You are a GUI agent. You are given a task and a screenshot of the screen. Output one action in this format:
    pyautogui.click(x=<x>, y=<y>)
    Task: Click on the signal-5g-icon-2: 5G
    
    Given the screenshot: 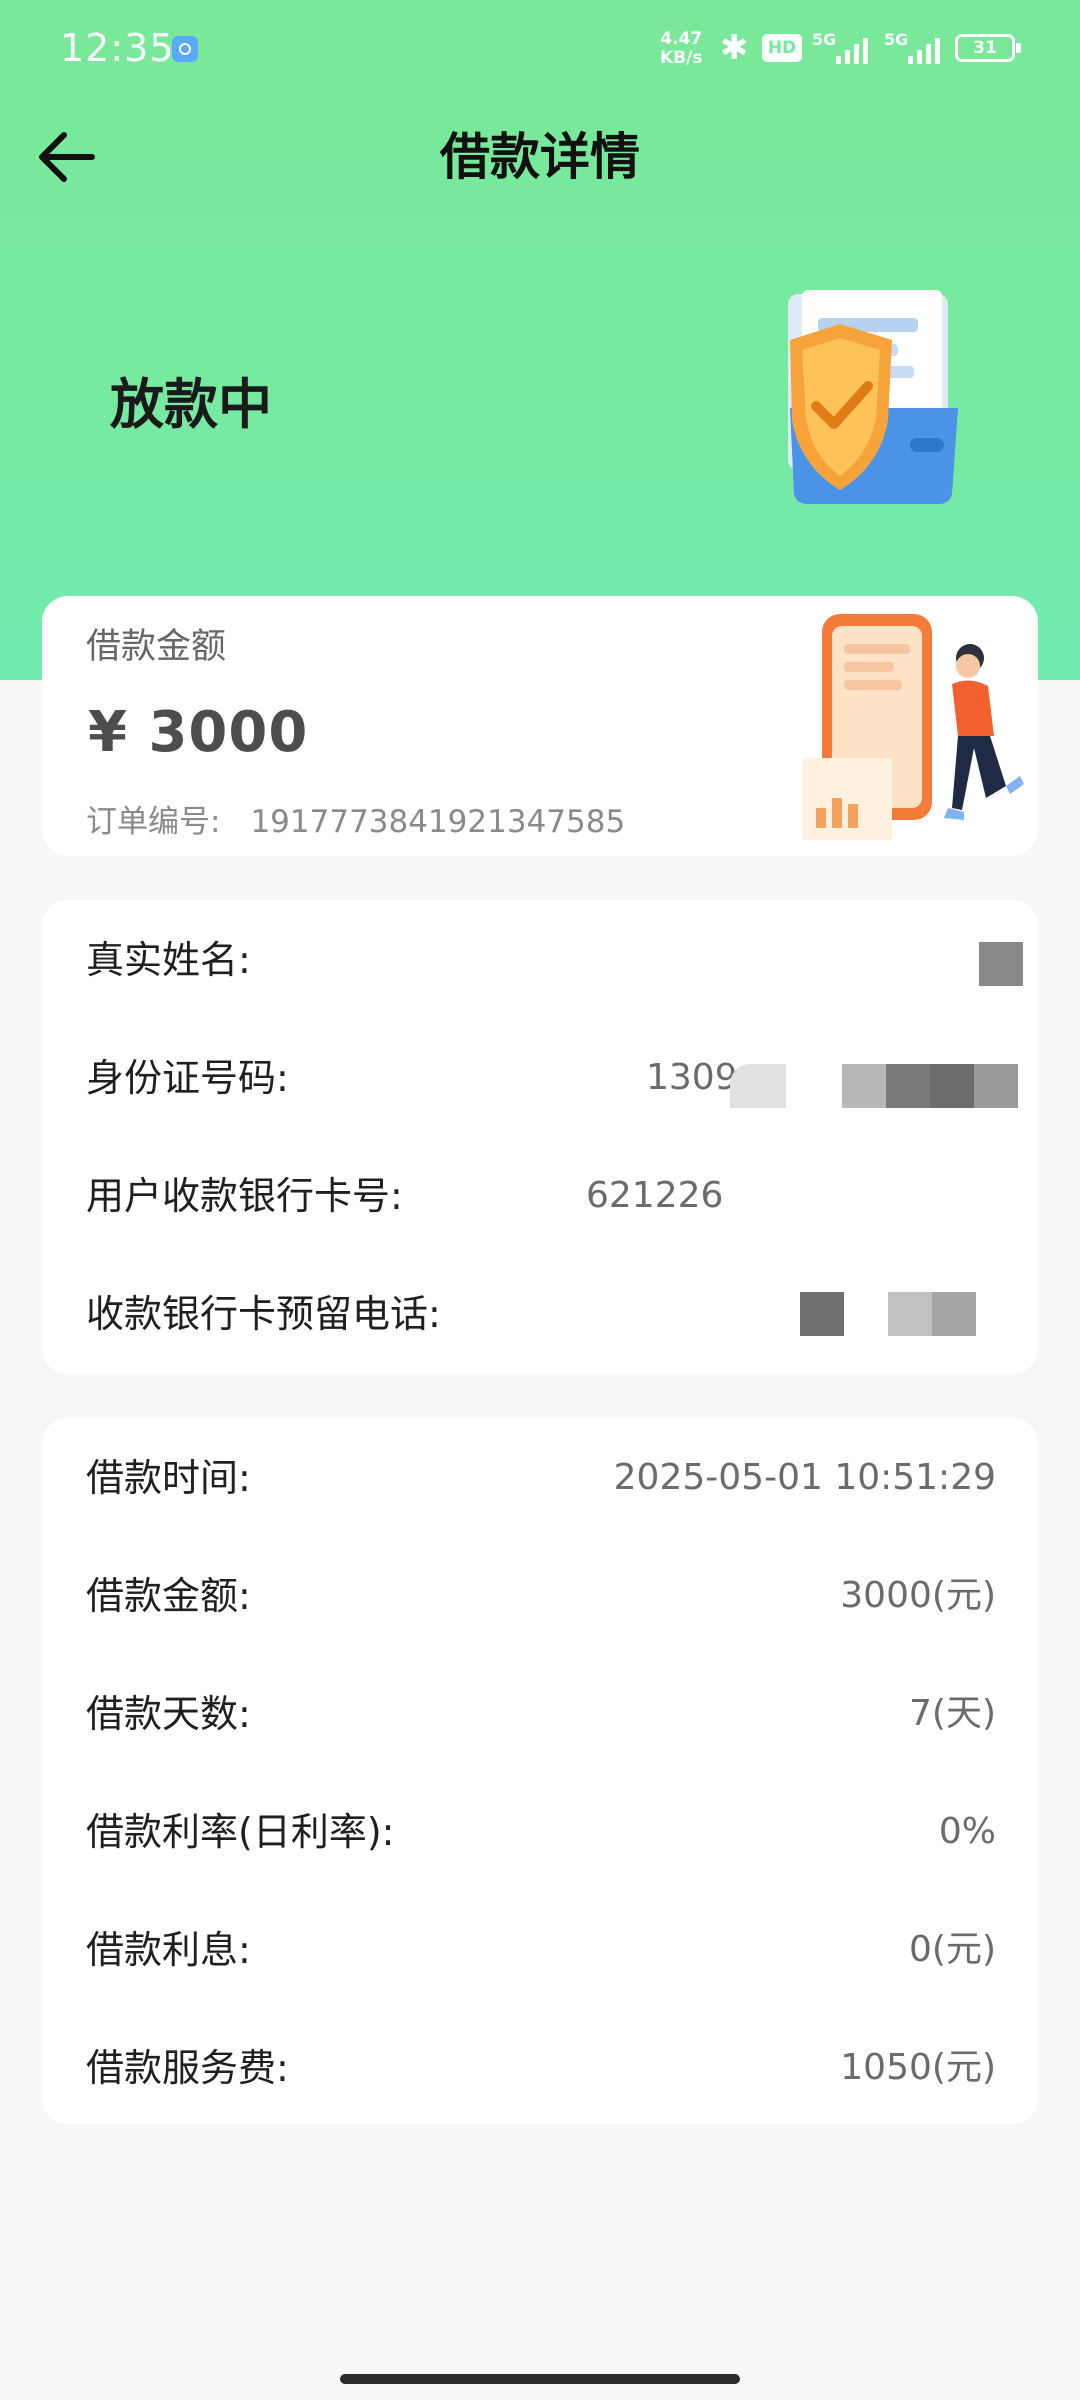 What is the action you would take?
    pyautogui.click(x=915, y=48)
    